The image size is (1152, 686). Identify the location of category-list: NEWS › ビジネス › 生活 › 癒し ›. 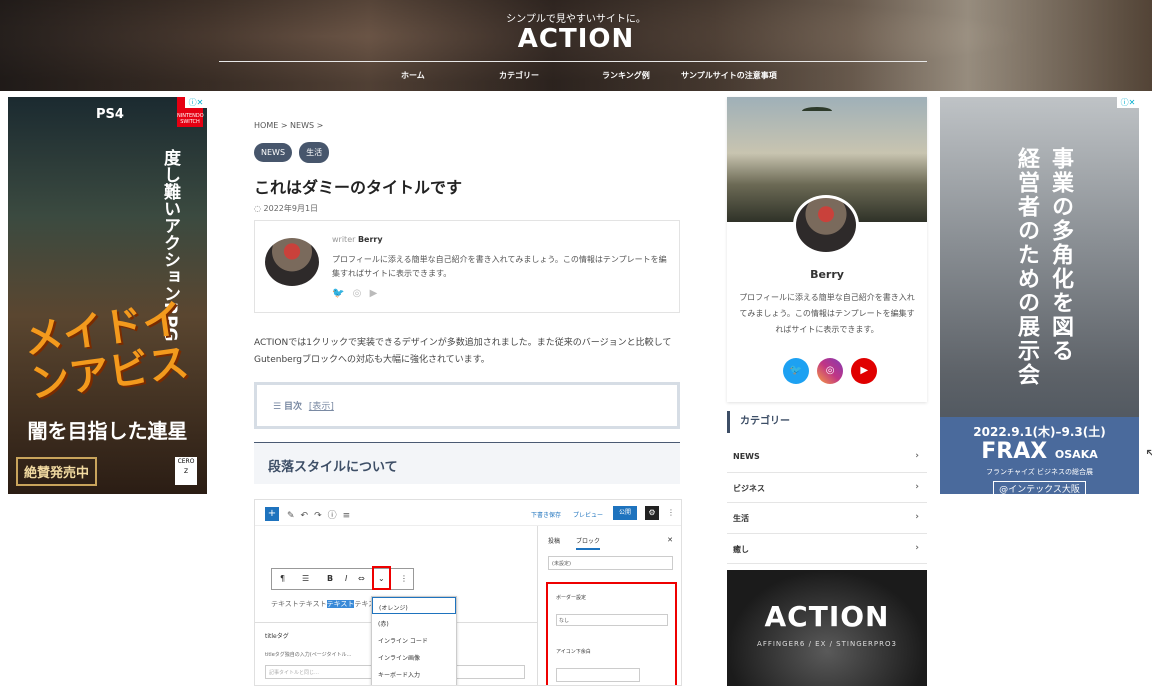
(827, 503).